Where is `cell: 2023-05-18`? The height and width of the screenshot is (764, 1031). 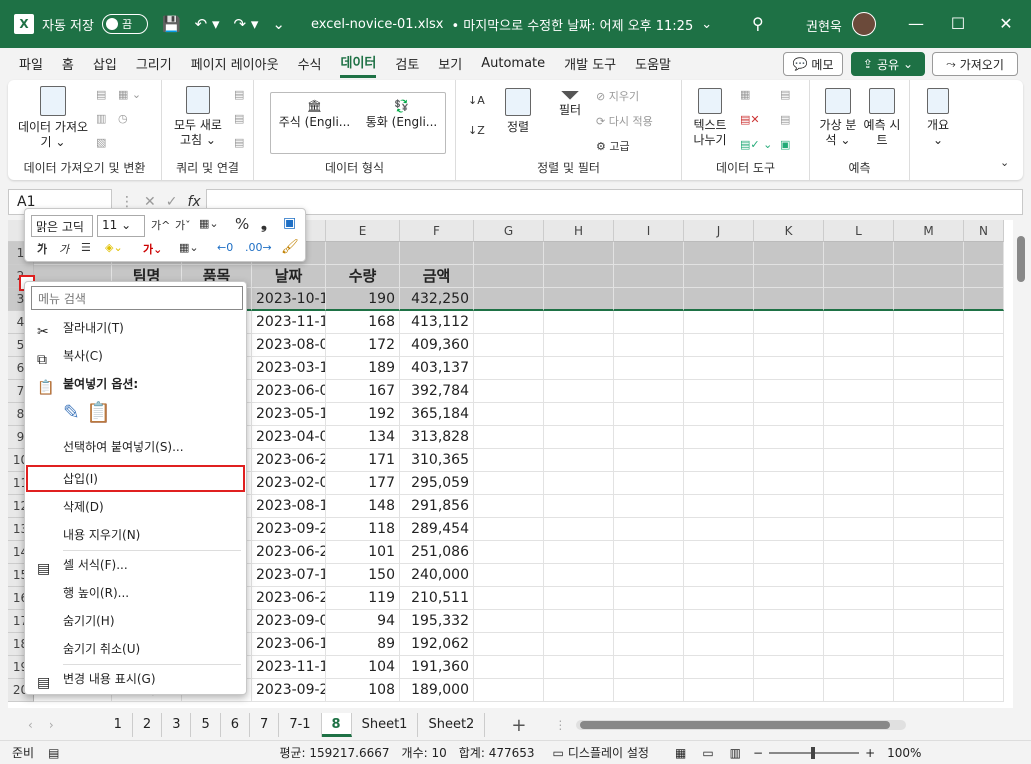
cell: 2023-05-18 is located at coordinates (289, 414).